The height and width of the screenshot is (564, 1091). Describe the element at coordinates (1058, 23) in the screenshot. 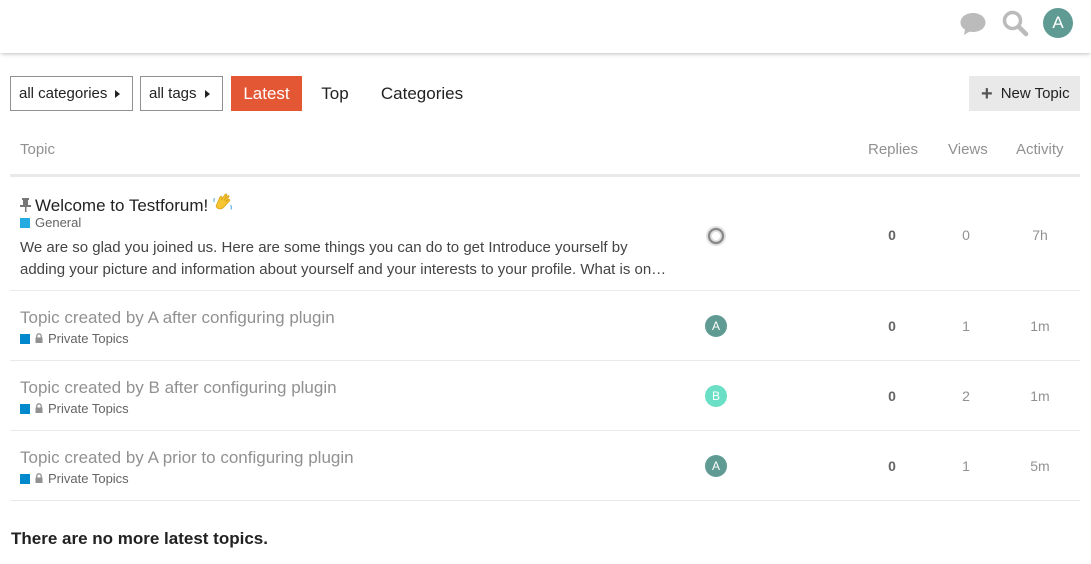

I see `user-avatar: A` at that location.